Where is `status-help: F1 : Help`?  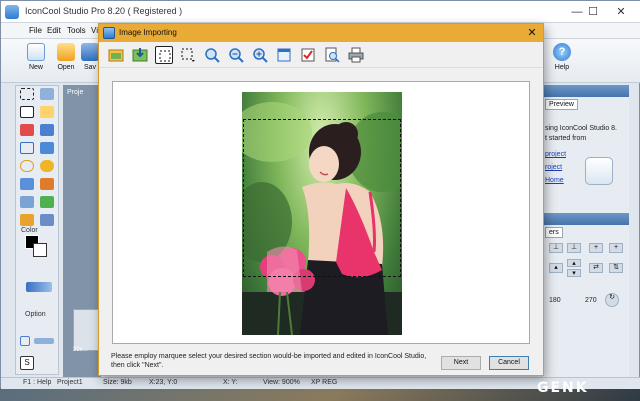 status-help: F1 : Help is located at coordinates (37, 382).